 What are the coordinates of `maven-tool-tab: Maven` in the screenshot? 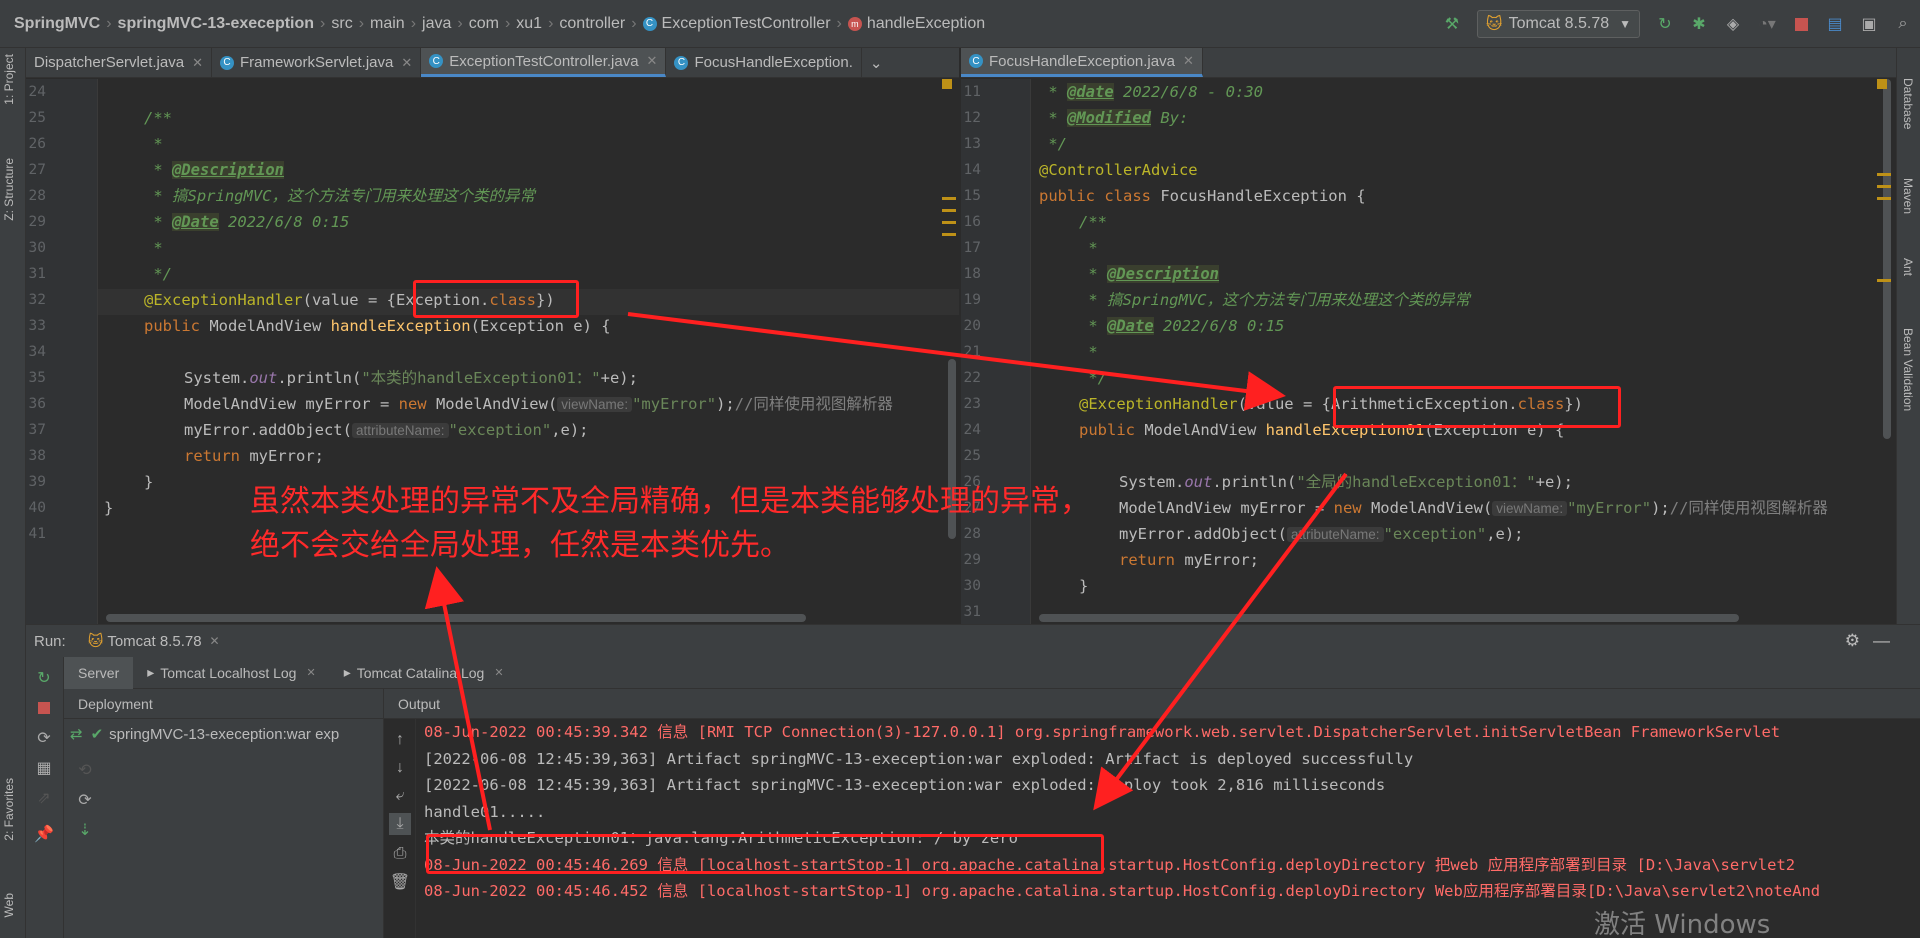 It's located at (1908, 196).